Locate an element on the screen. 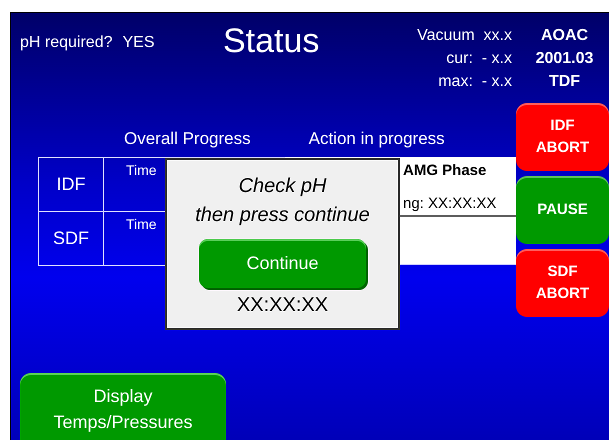  vacuum-reading: max: - x.x is located at coordinates (474, 82).